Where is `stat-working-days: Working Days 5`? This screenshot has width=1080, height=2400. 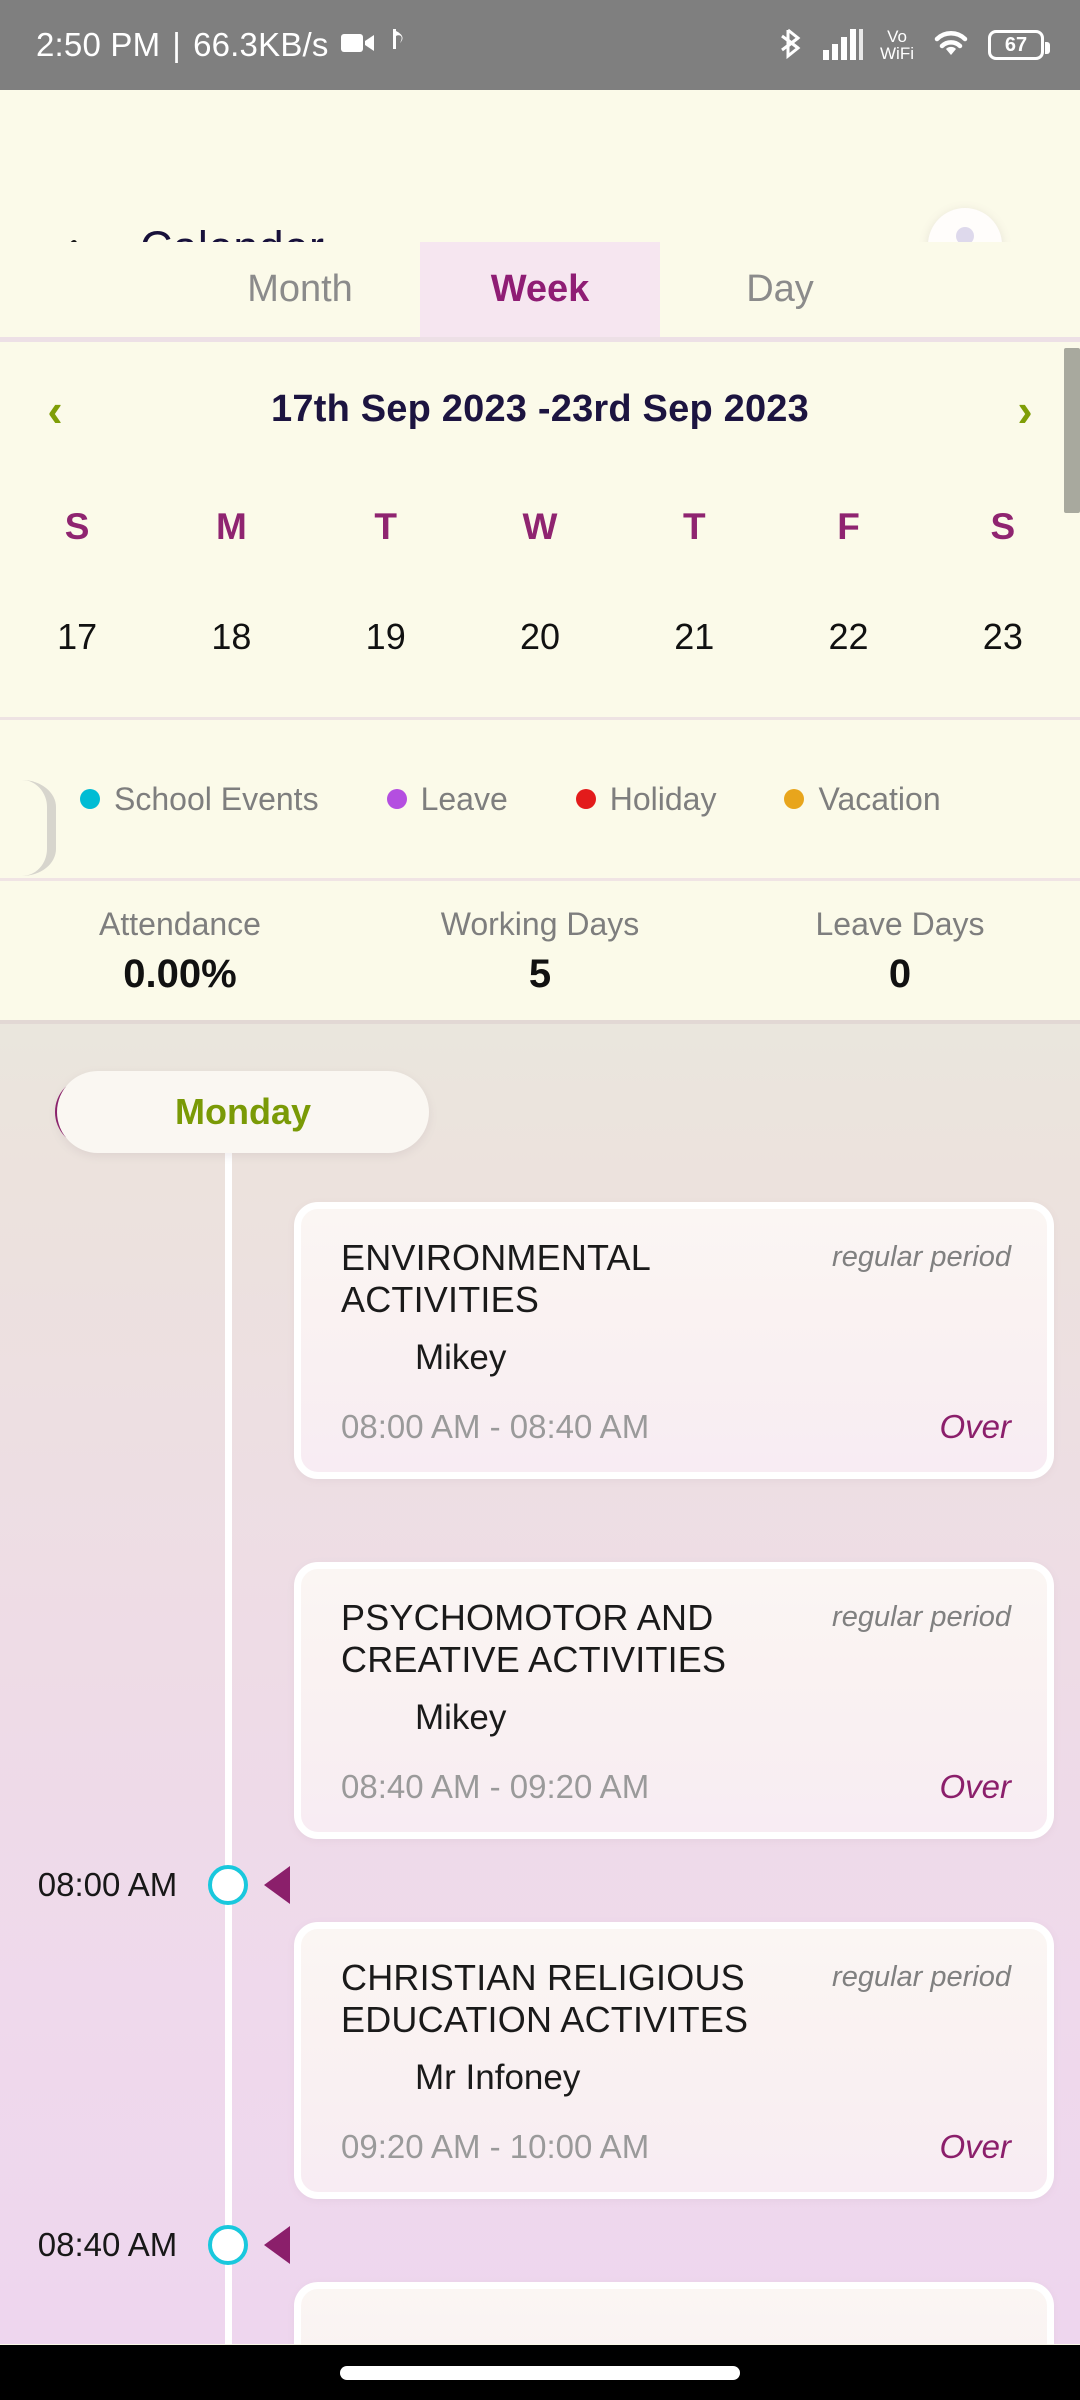 stat-working-days: Working Days 5 is located at coordinates (540, 951).